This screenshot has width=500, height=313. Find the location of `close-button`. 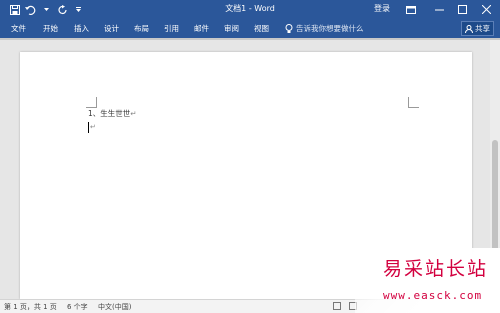

close-button is located at coordinates (486, 9).